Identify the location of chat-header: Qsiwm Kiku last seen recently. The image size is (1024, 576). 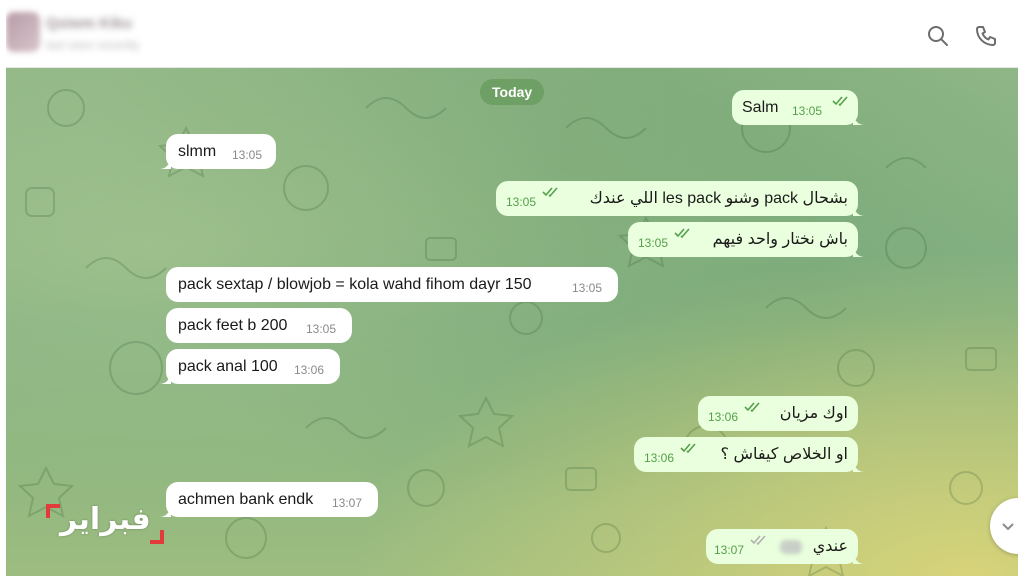
(512, 34).